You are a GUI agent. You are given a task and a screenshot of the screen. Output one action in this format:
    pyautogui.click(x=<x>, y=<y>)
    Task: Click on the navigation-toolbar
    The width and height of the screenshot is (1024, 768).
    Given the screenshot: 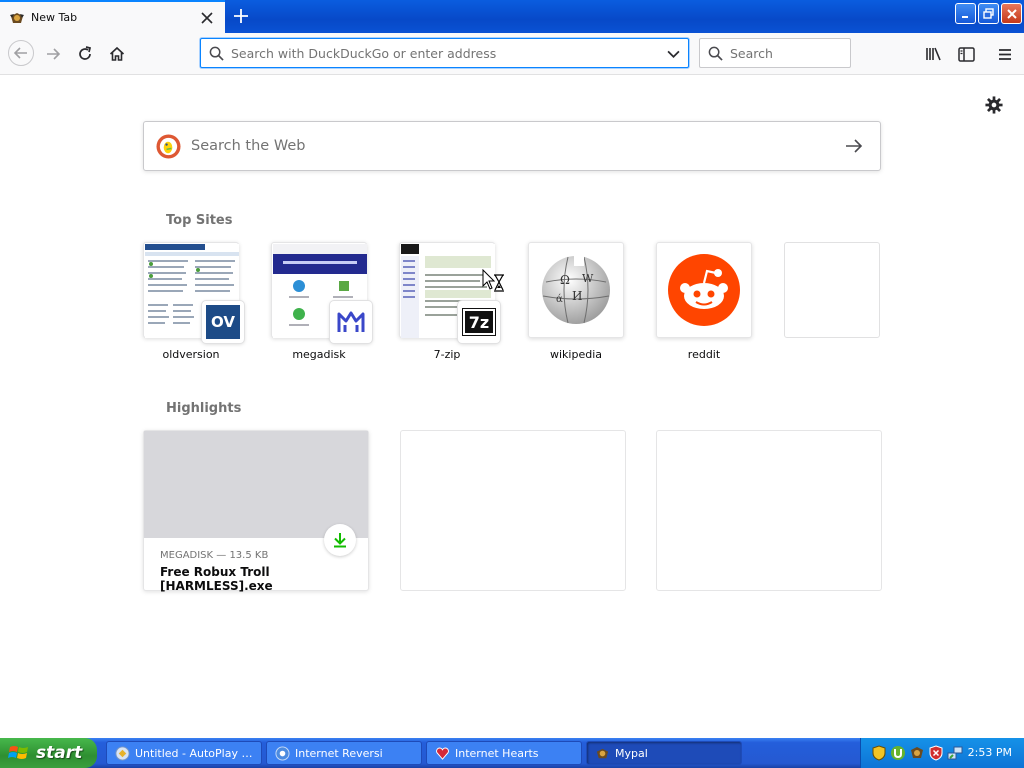 What is the action you would take?
    pyautogui.click(x=512, y=54)
    